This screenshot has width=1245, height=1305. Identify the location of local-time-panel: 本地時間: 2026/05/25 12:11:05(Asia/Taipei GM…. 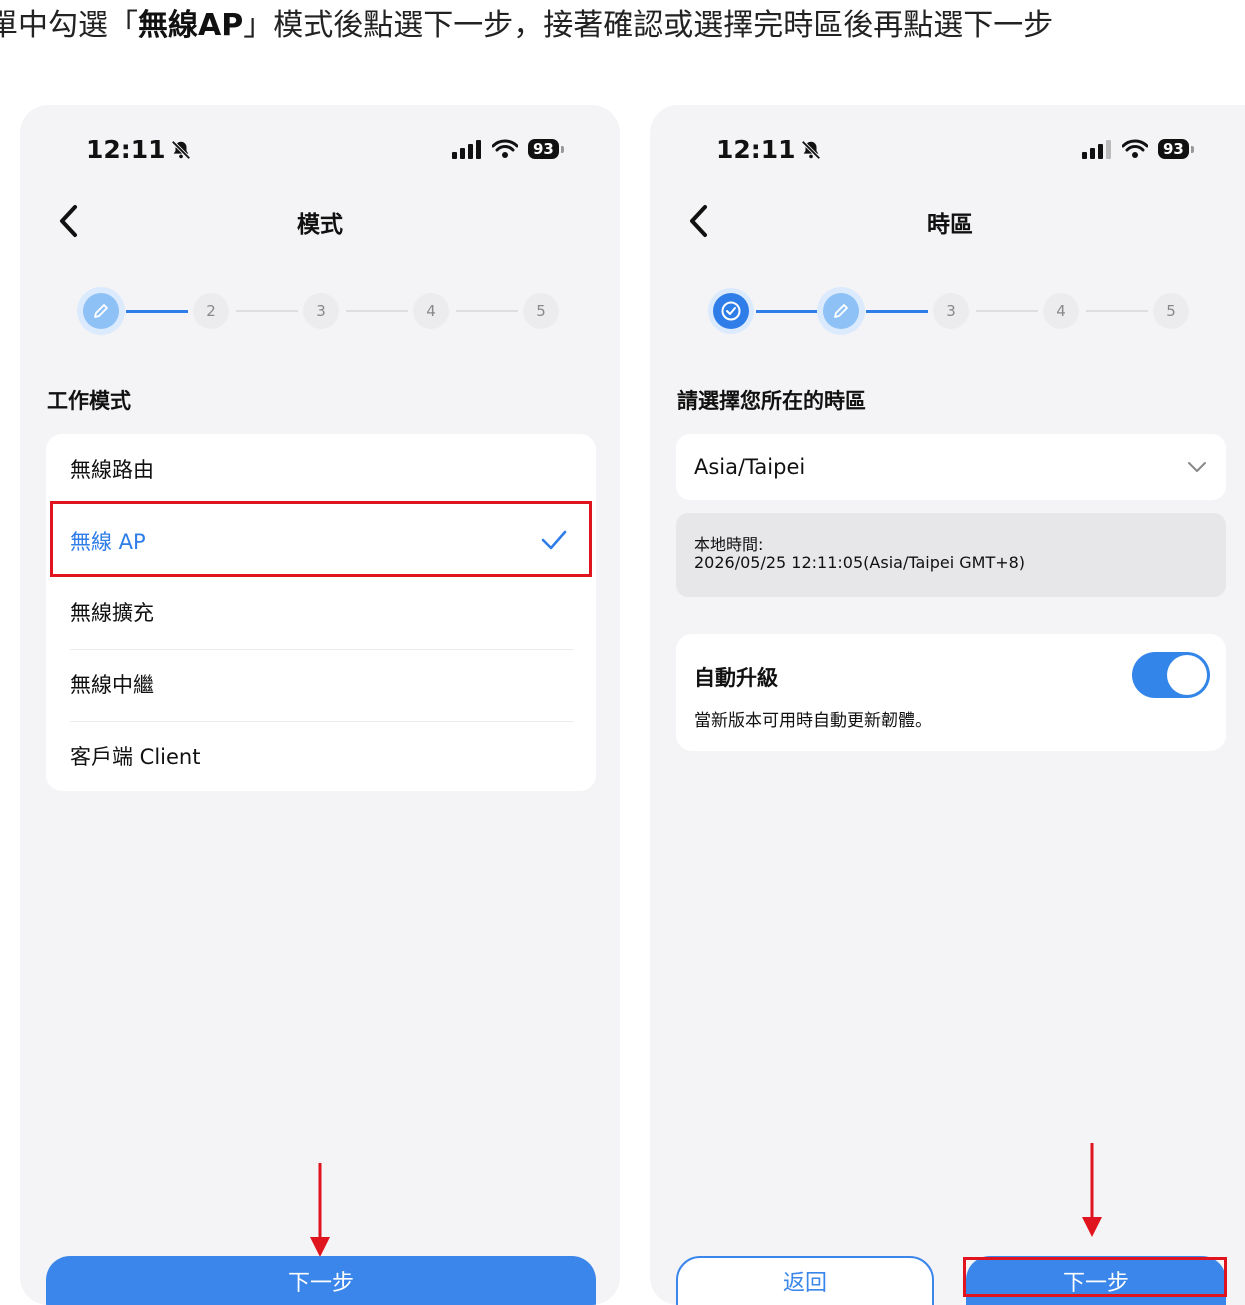
(951, 555).